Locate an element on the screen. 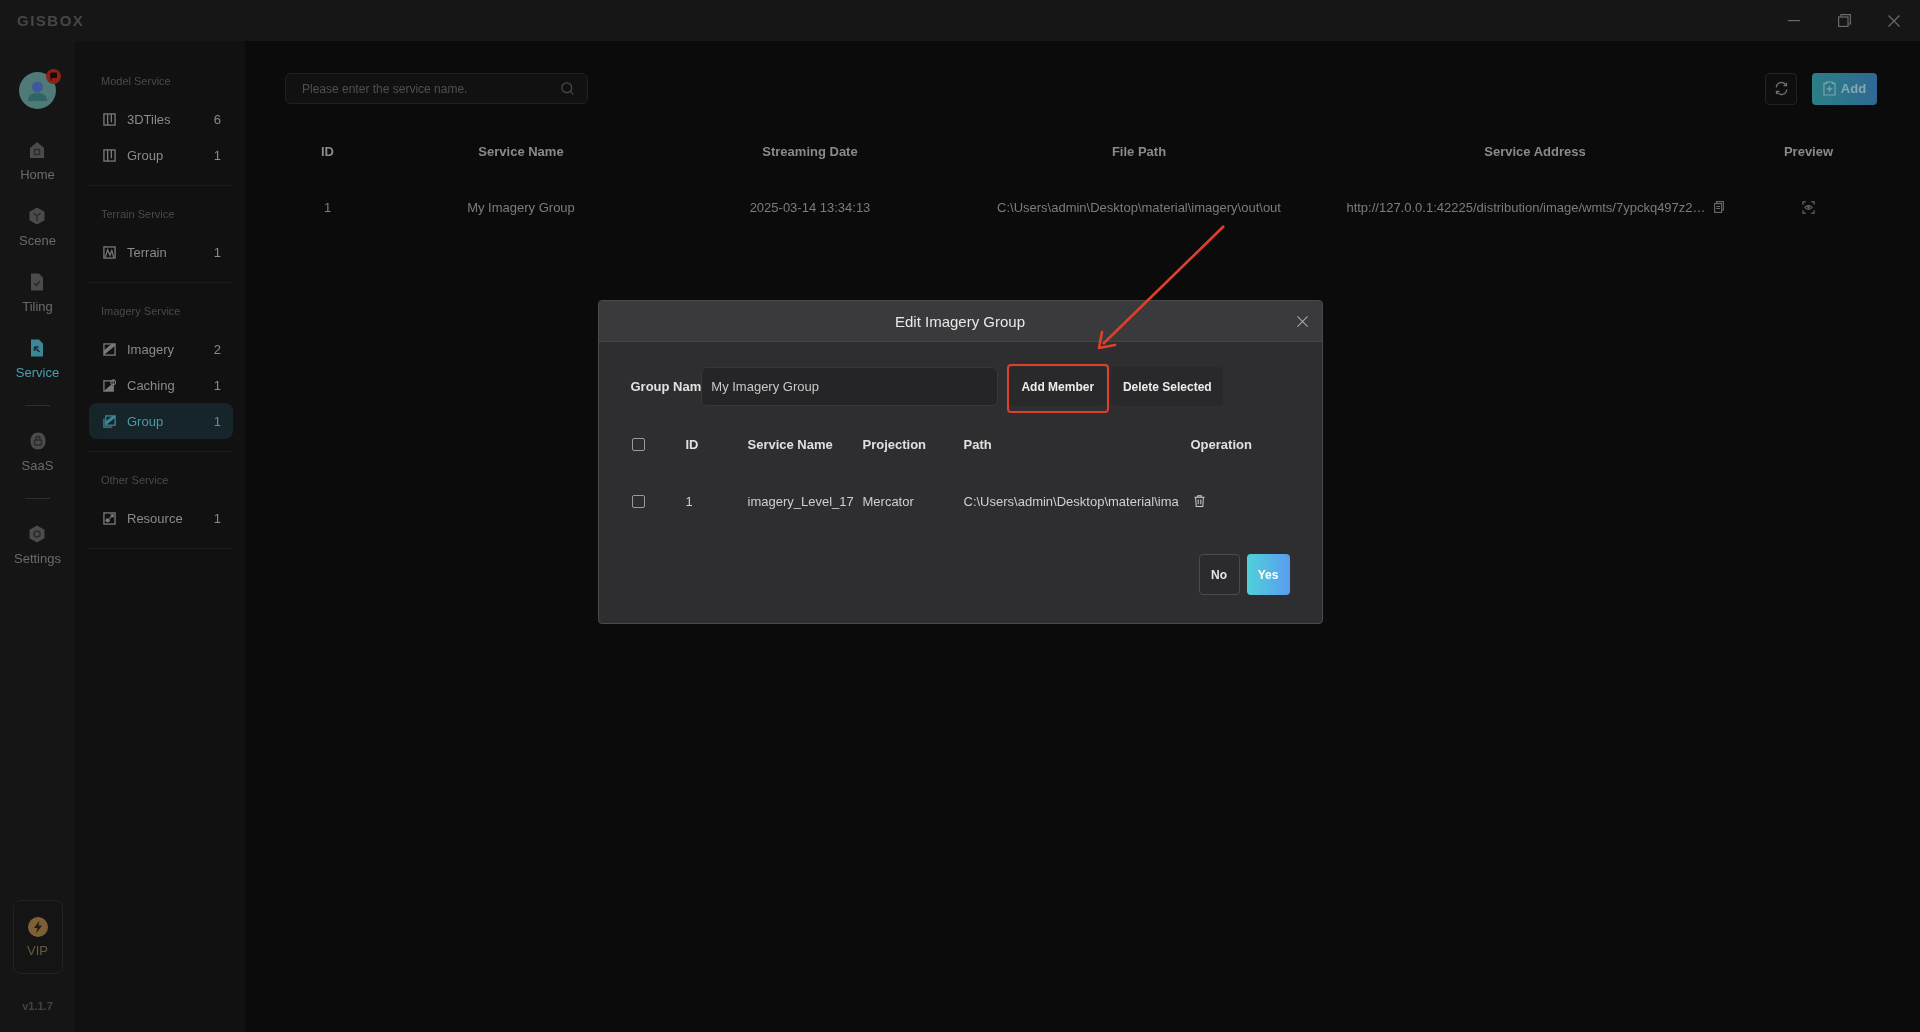  mountain-icon is located at coordinates (109, 252).